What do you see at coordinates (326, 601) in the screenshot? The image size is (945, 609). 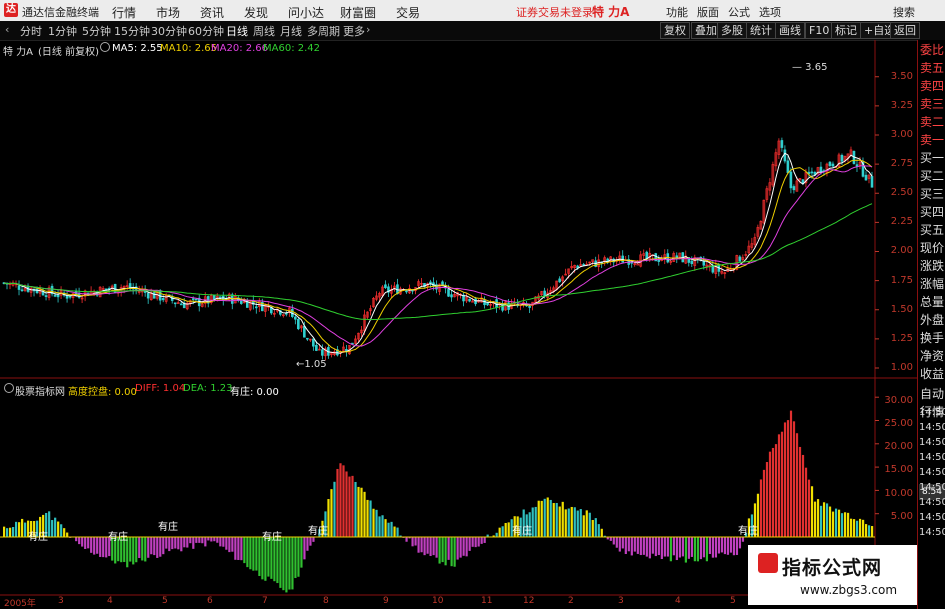 I see `x-axis-label: 8` at bounding box center [326, 601].